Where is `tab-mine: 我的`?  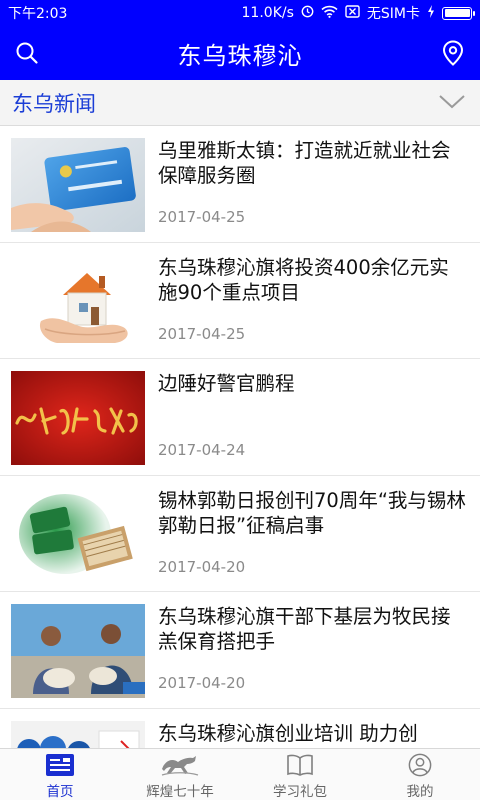
tab-mine: 我的 is located at coordinates (420, 774).